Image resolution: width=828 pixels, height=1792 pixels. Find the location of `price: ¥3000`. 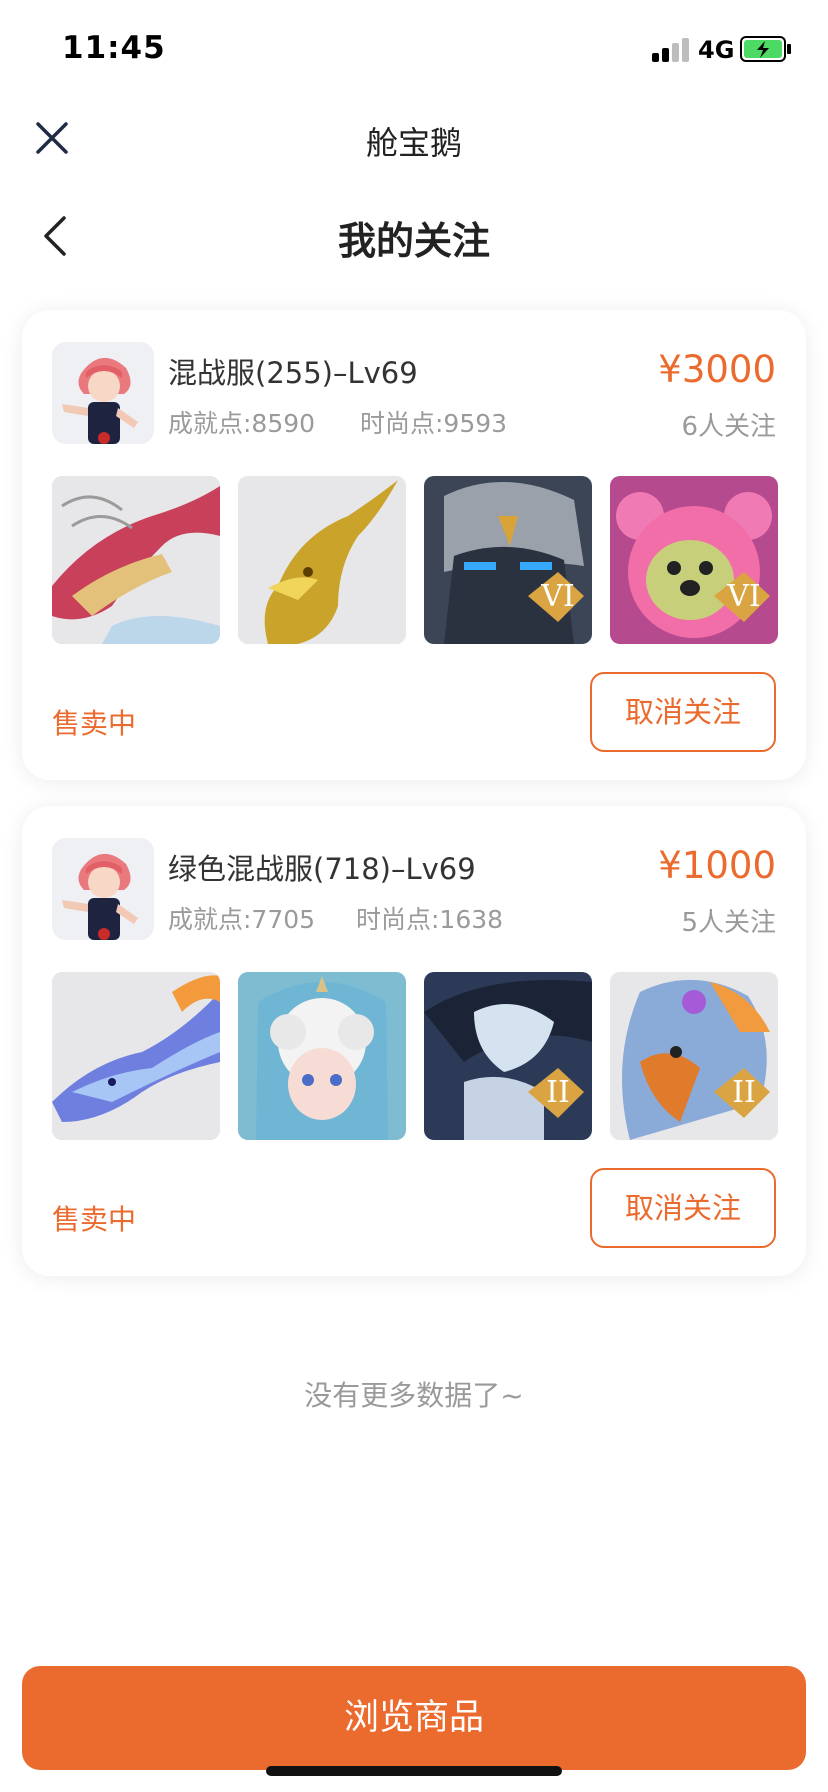

price: ¥3000 is located at coordinates (717, 369).